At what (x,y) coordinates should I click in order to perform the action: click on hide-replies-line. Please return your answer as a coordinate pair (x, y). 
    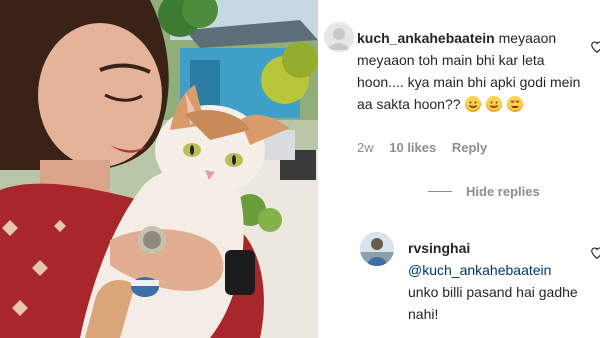
    Looking at the image, I should click on (440, 191).